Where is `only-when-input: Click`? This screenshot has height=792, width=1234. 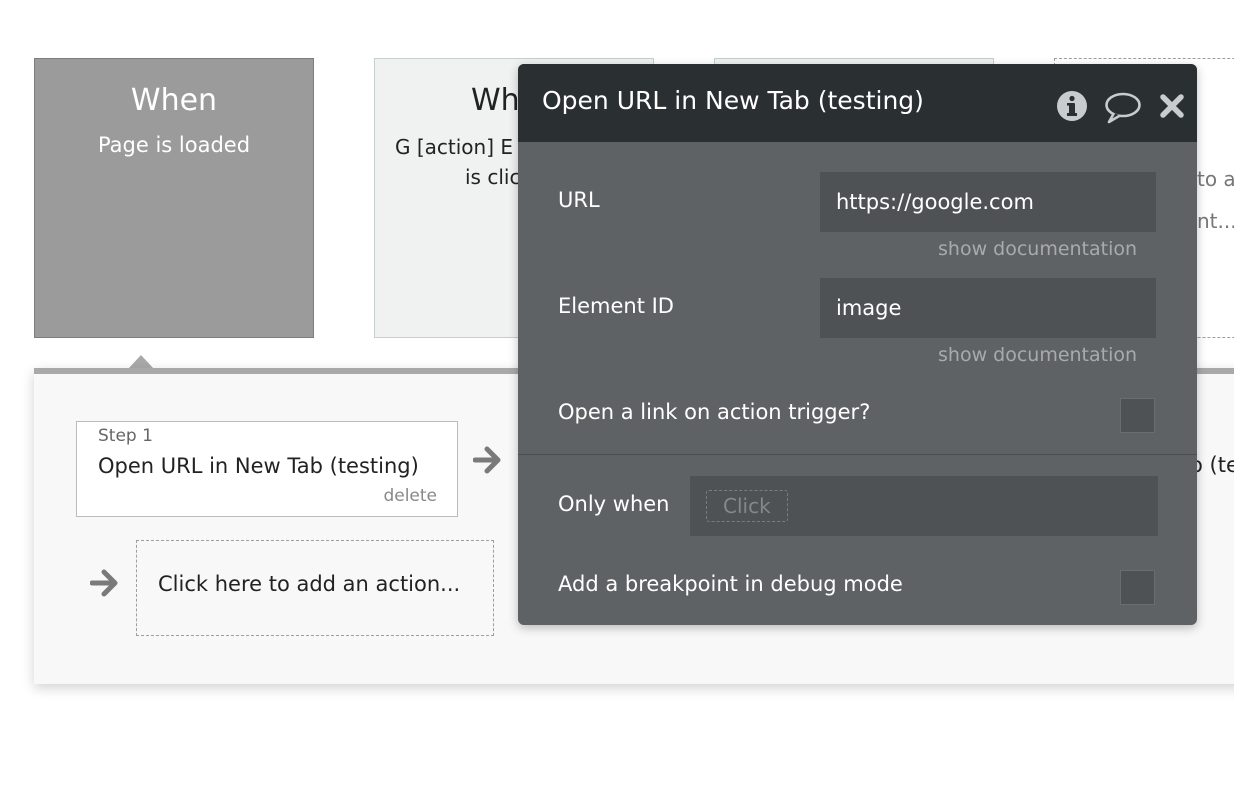 only-when-input: Click is located at coordinates (924, 506).